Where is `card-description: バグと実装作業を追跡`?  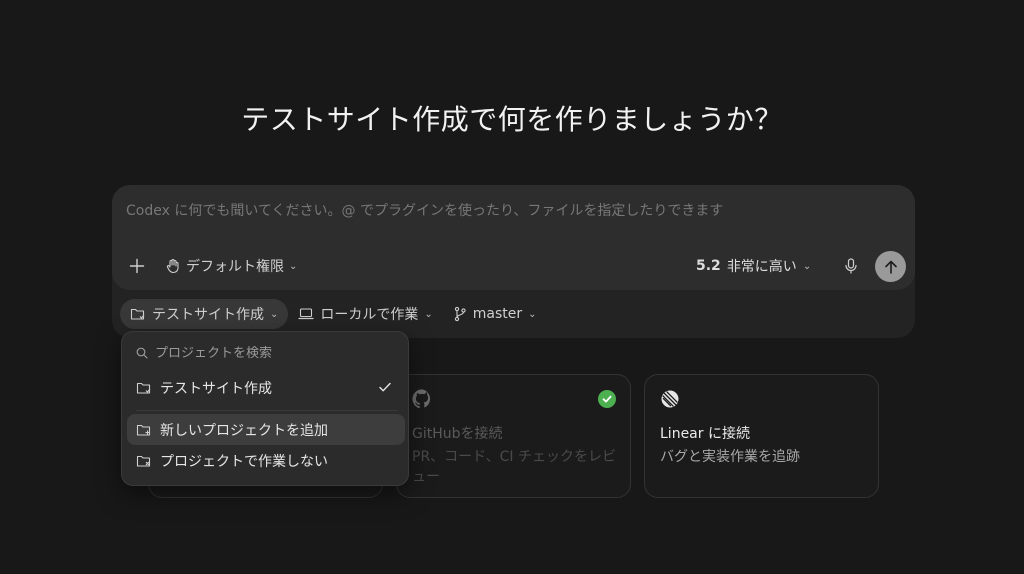 card-description: バグと実装作業を追跡 is located at coordinates (730, 457).